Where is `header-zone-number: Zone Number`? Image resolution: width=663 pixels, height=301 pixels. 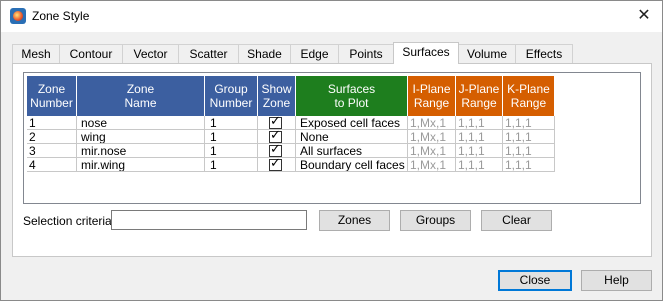
header-zone-number: Zone Number is located at coordinates (52, 96).